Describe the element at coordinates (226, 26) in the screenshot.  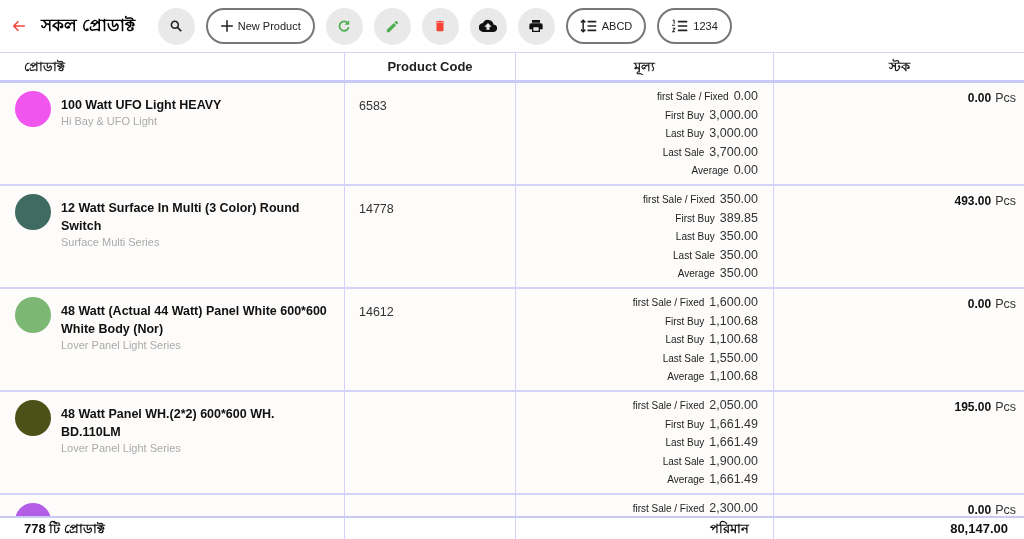
I see `plus-icon` at that location.